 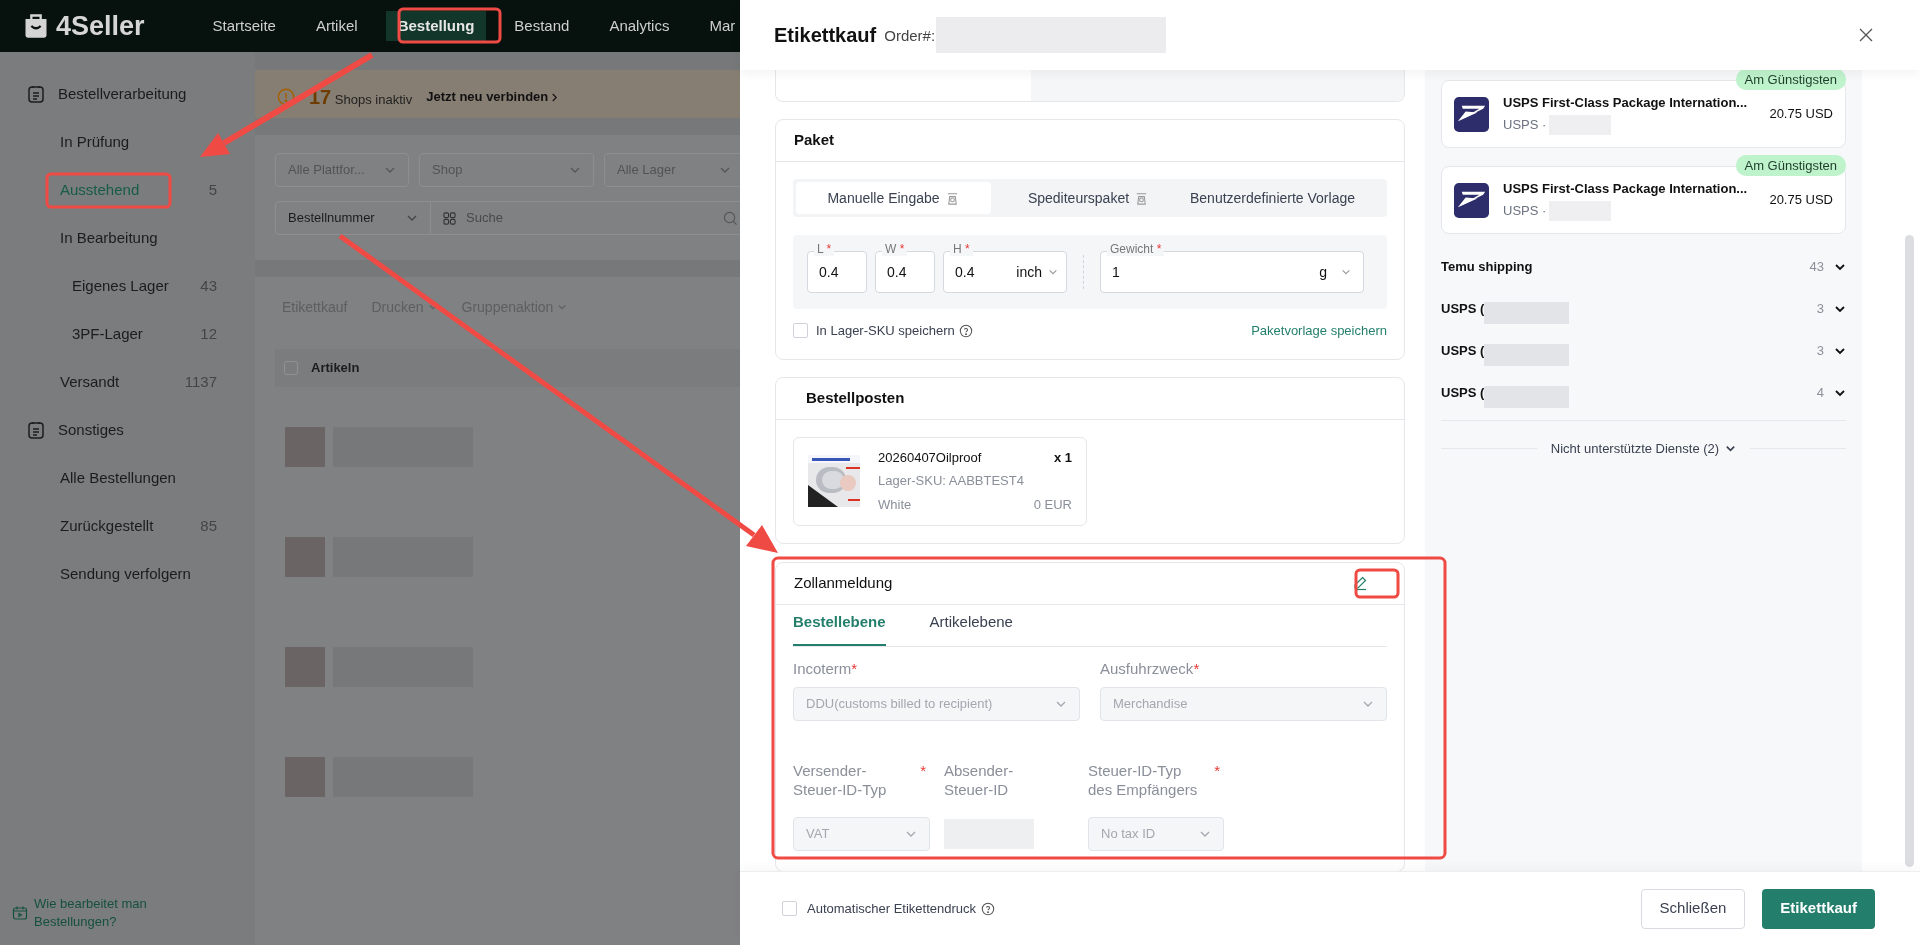 What do you see at coordinates (1143, 779) in the screenshot?
I see `field-label: Steuer-ID-Typ des Empfängers` at bounding box center [1143, 779].